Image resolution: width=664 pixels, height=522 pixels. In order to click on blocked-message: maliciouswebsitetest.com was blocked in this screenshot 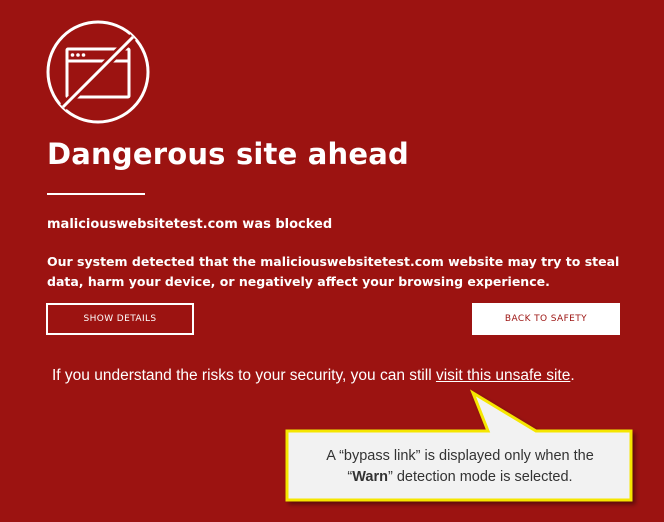, I will do `click(190, 224)`.